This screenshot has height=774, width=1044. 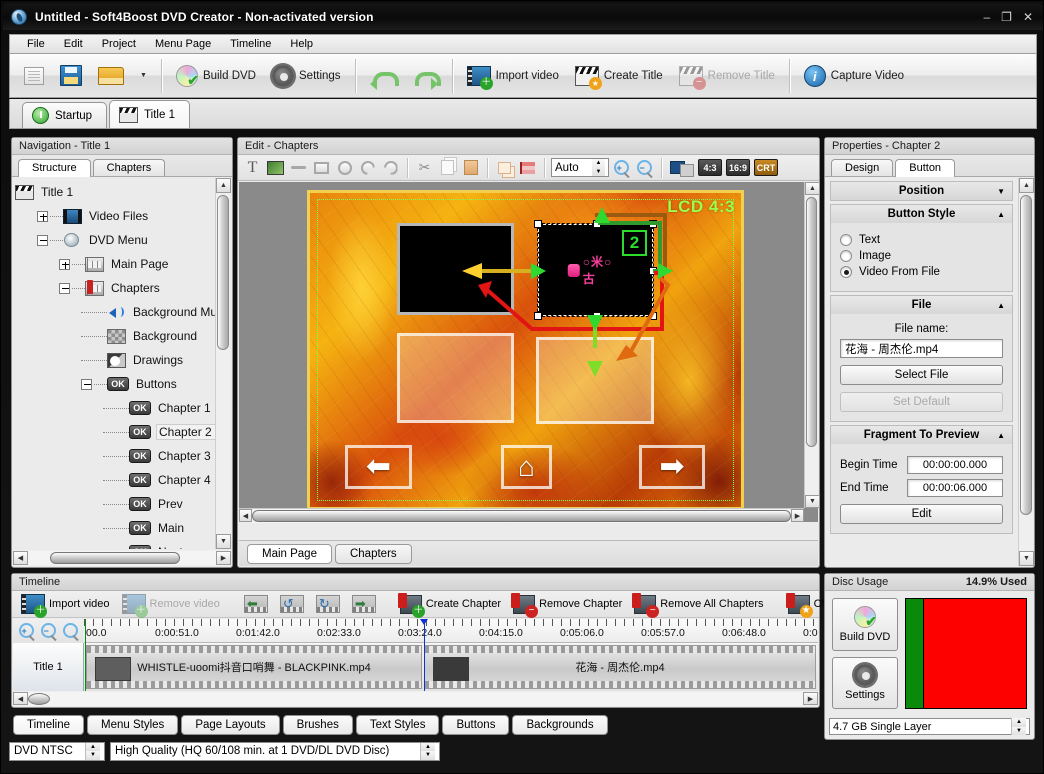 I want to click on properties-vertical-scrollbar: ▲ ▼, so click(x=1026, y=372).